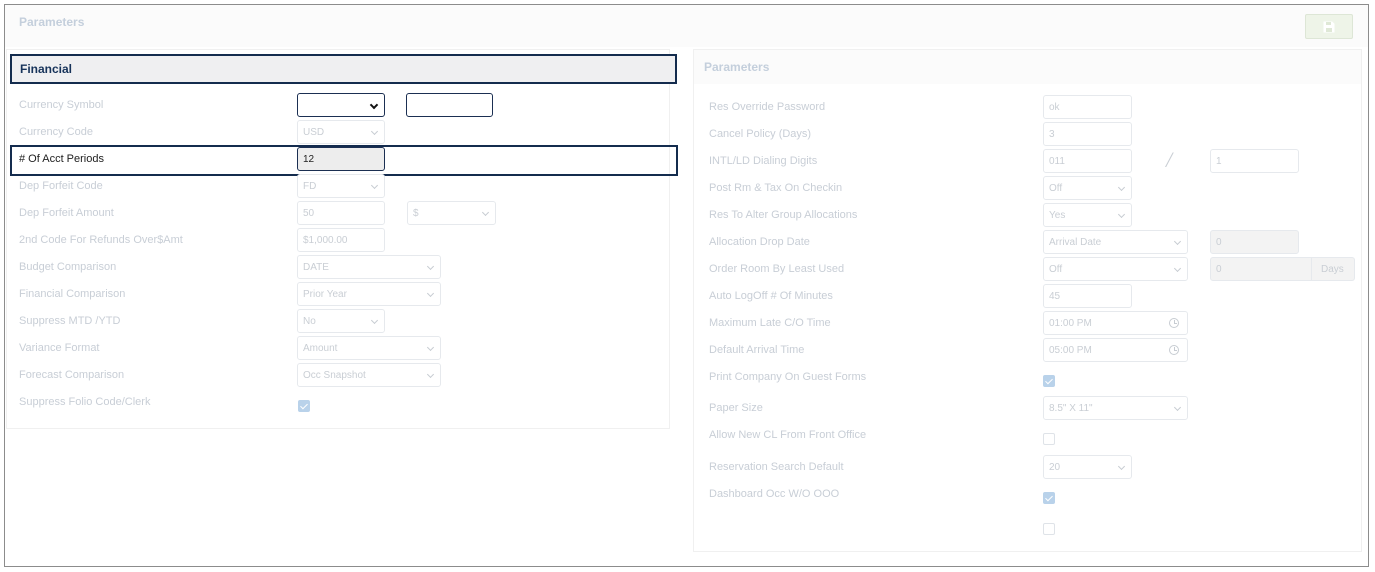 The image size is (1375, 572). Describe the element at coordinates (1087, 107) in the screenshot. I see `res-override-password-input: ok` at that location.